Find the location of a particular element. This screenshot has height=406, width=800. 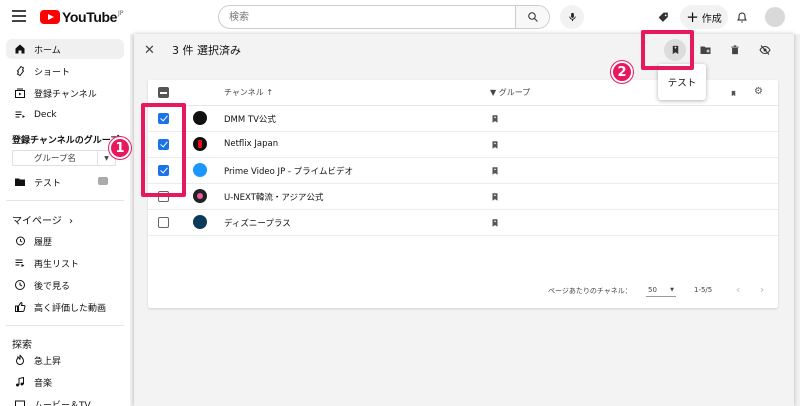

playlist-icon is located at coordinates (20, 263).